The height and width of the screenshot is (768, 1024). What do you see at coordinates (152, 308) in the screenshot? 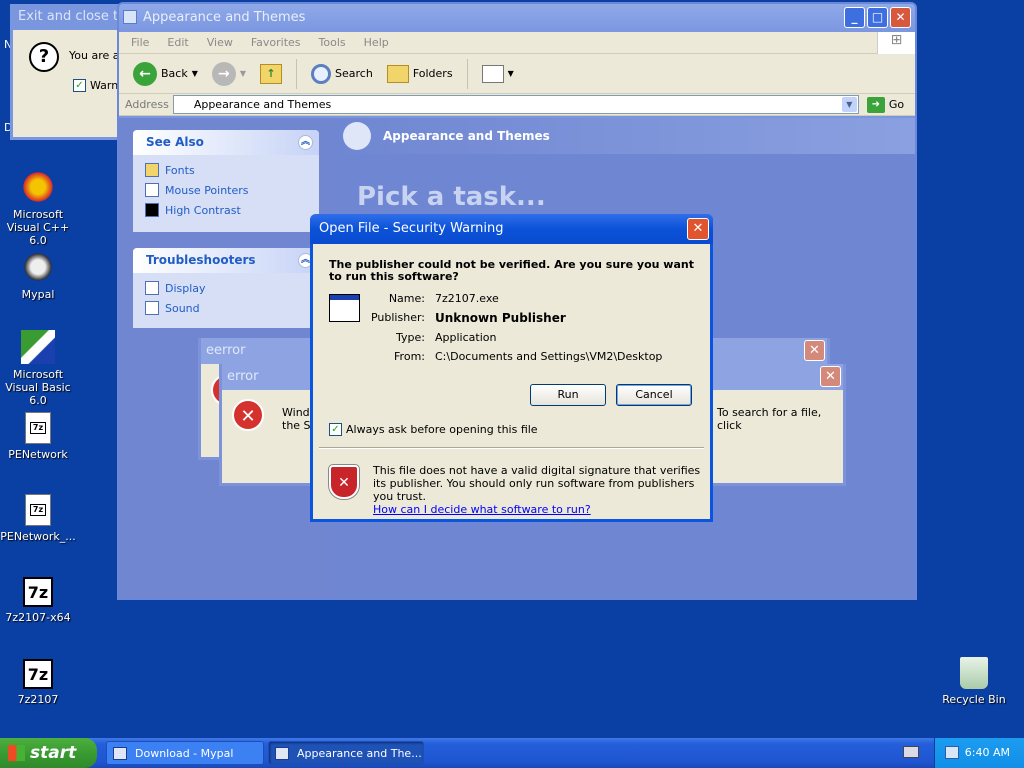
I see `help-icon` at bounding box center [152, 308].